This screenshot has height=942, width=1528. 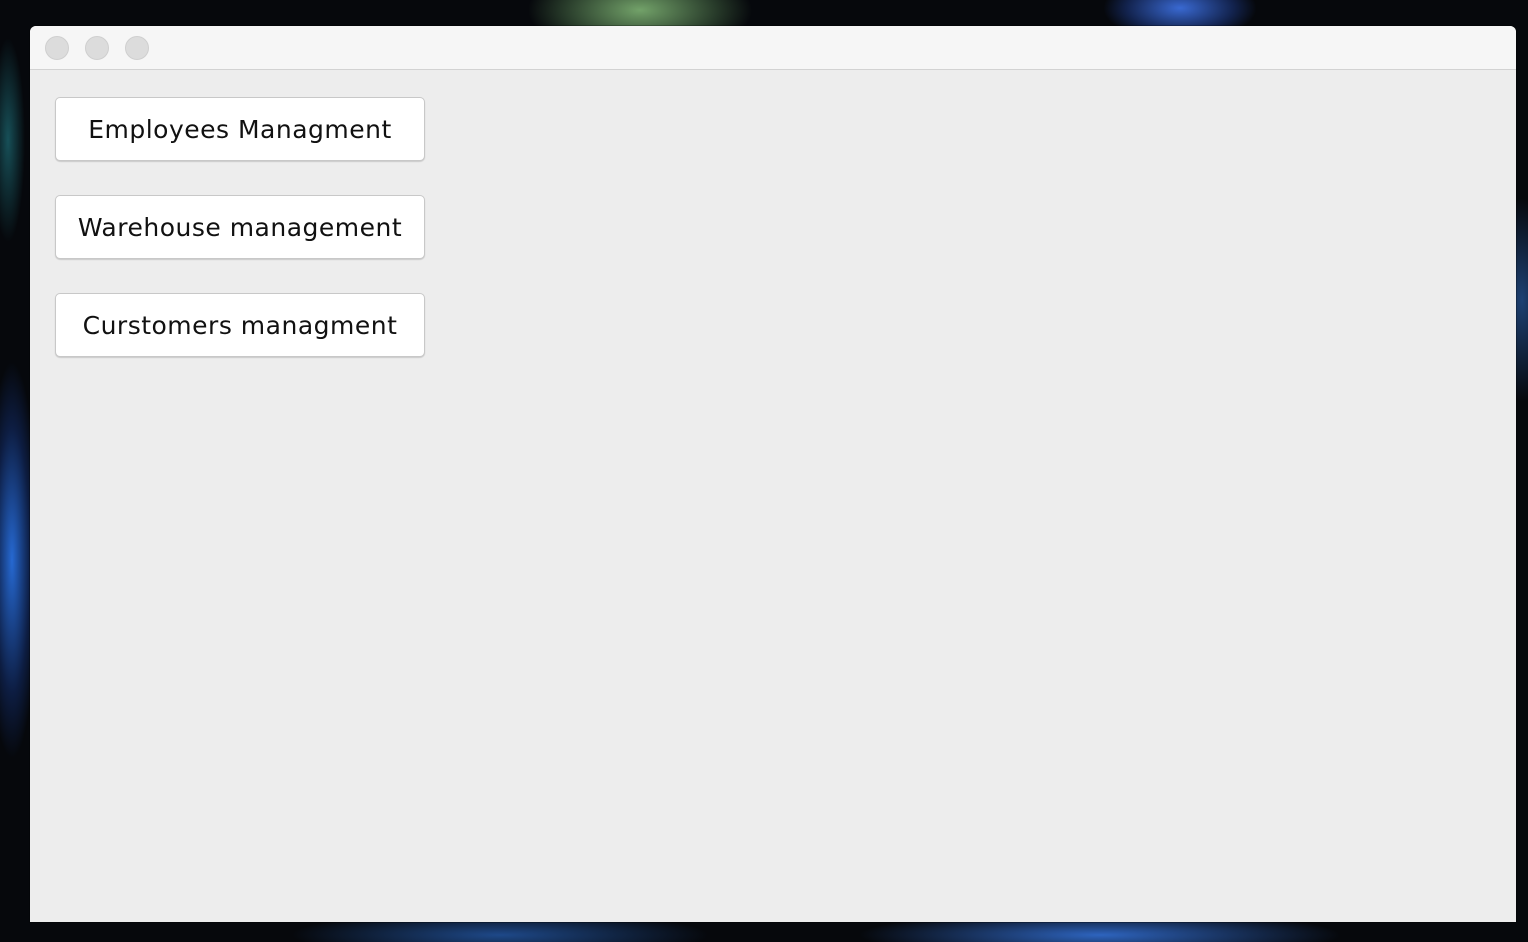 I want to click on minimize-window-button, so click(x=97, y=48).